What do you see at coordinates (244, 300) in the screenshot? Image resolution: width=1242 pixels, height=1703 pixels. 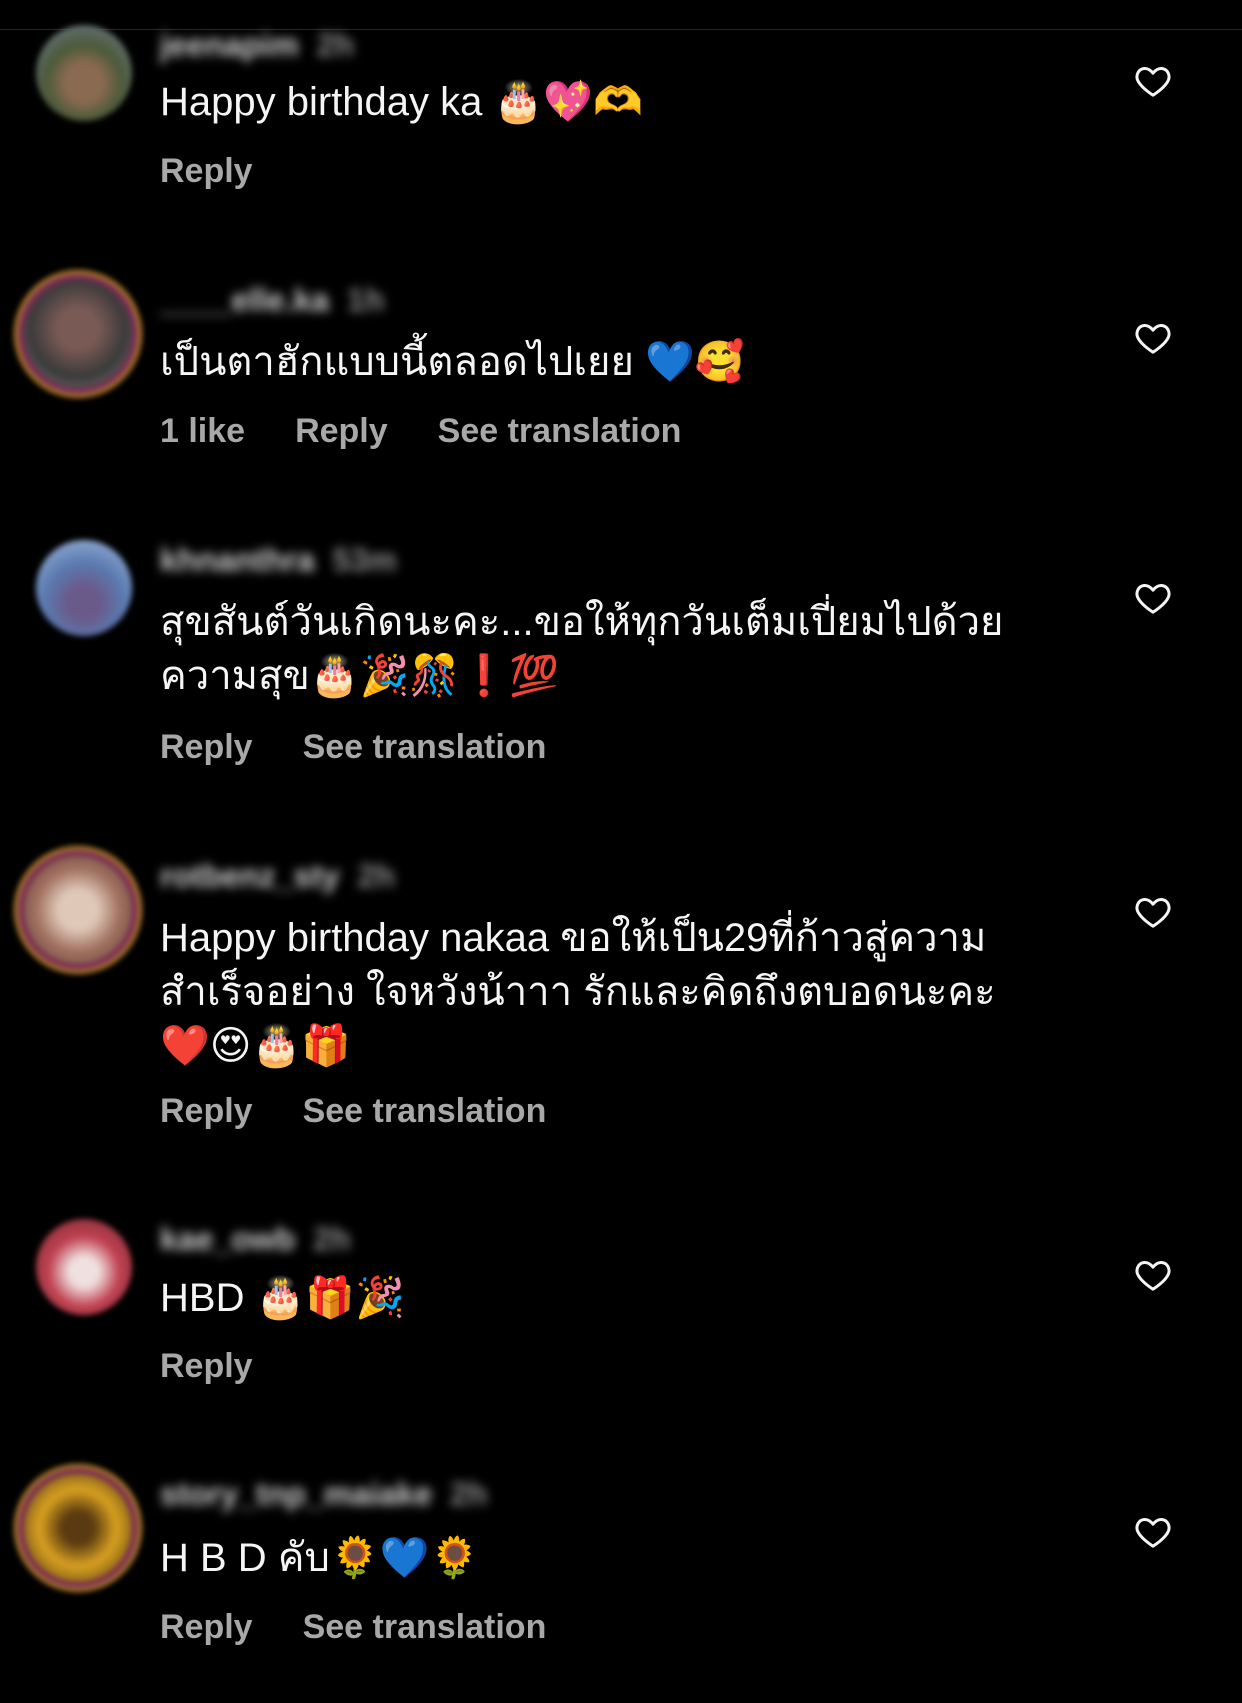 I see `username: ____elle.ka` at bounding box center [244, 300].